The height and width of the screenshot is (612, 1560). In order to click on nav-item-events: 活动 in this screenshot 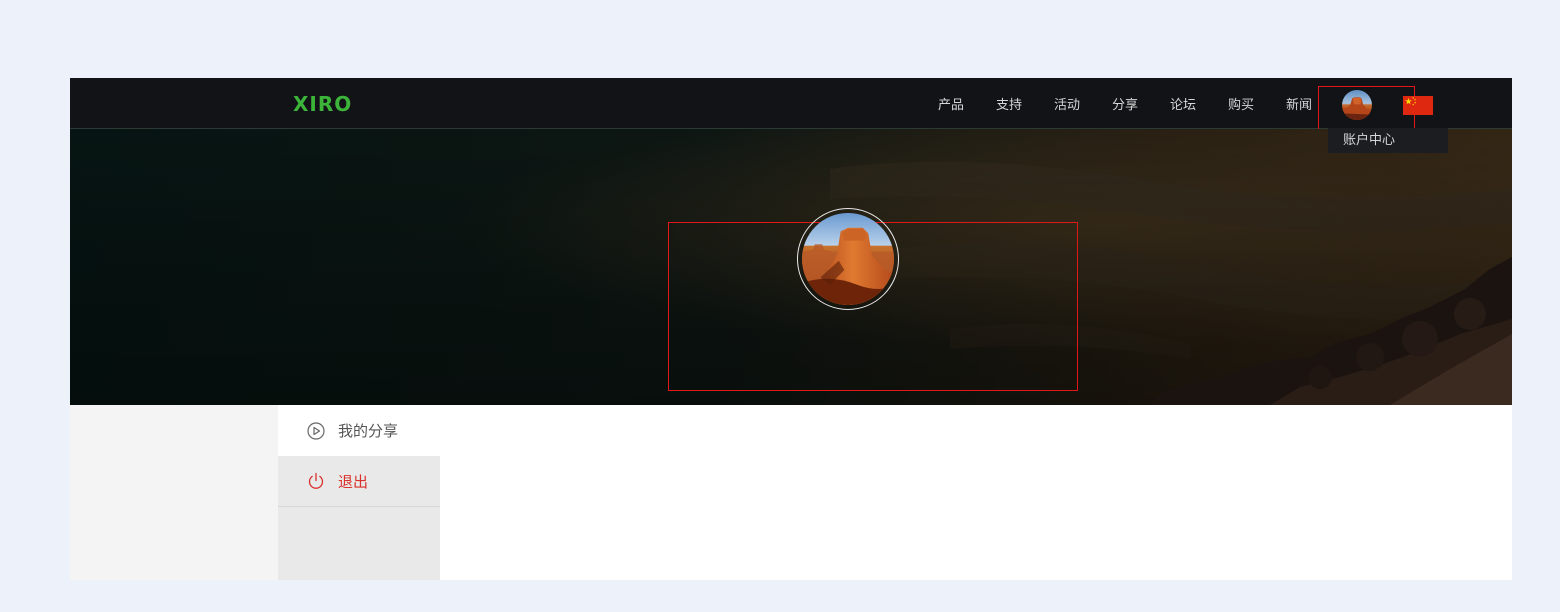, I will do `click(1067, 103)`.